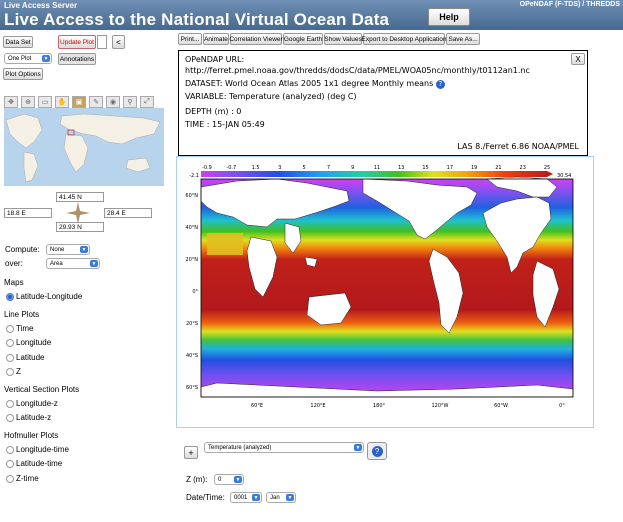  I want to click on section-title: Hofmuller Plots, so click(31, 435).